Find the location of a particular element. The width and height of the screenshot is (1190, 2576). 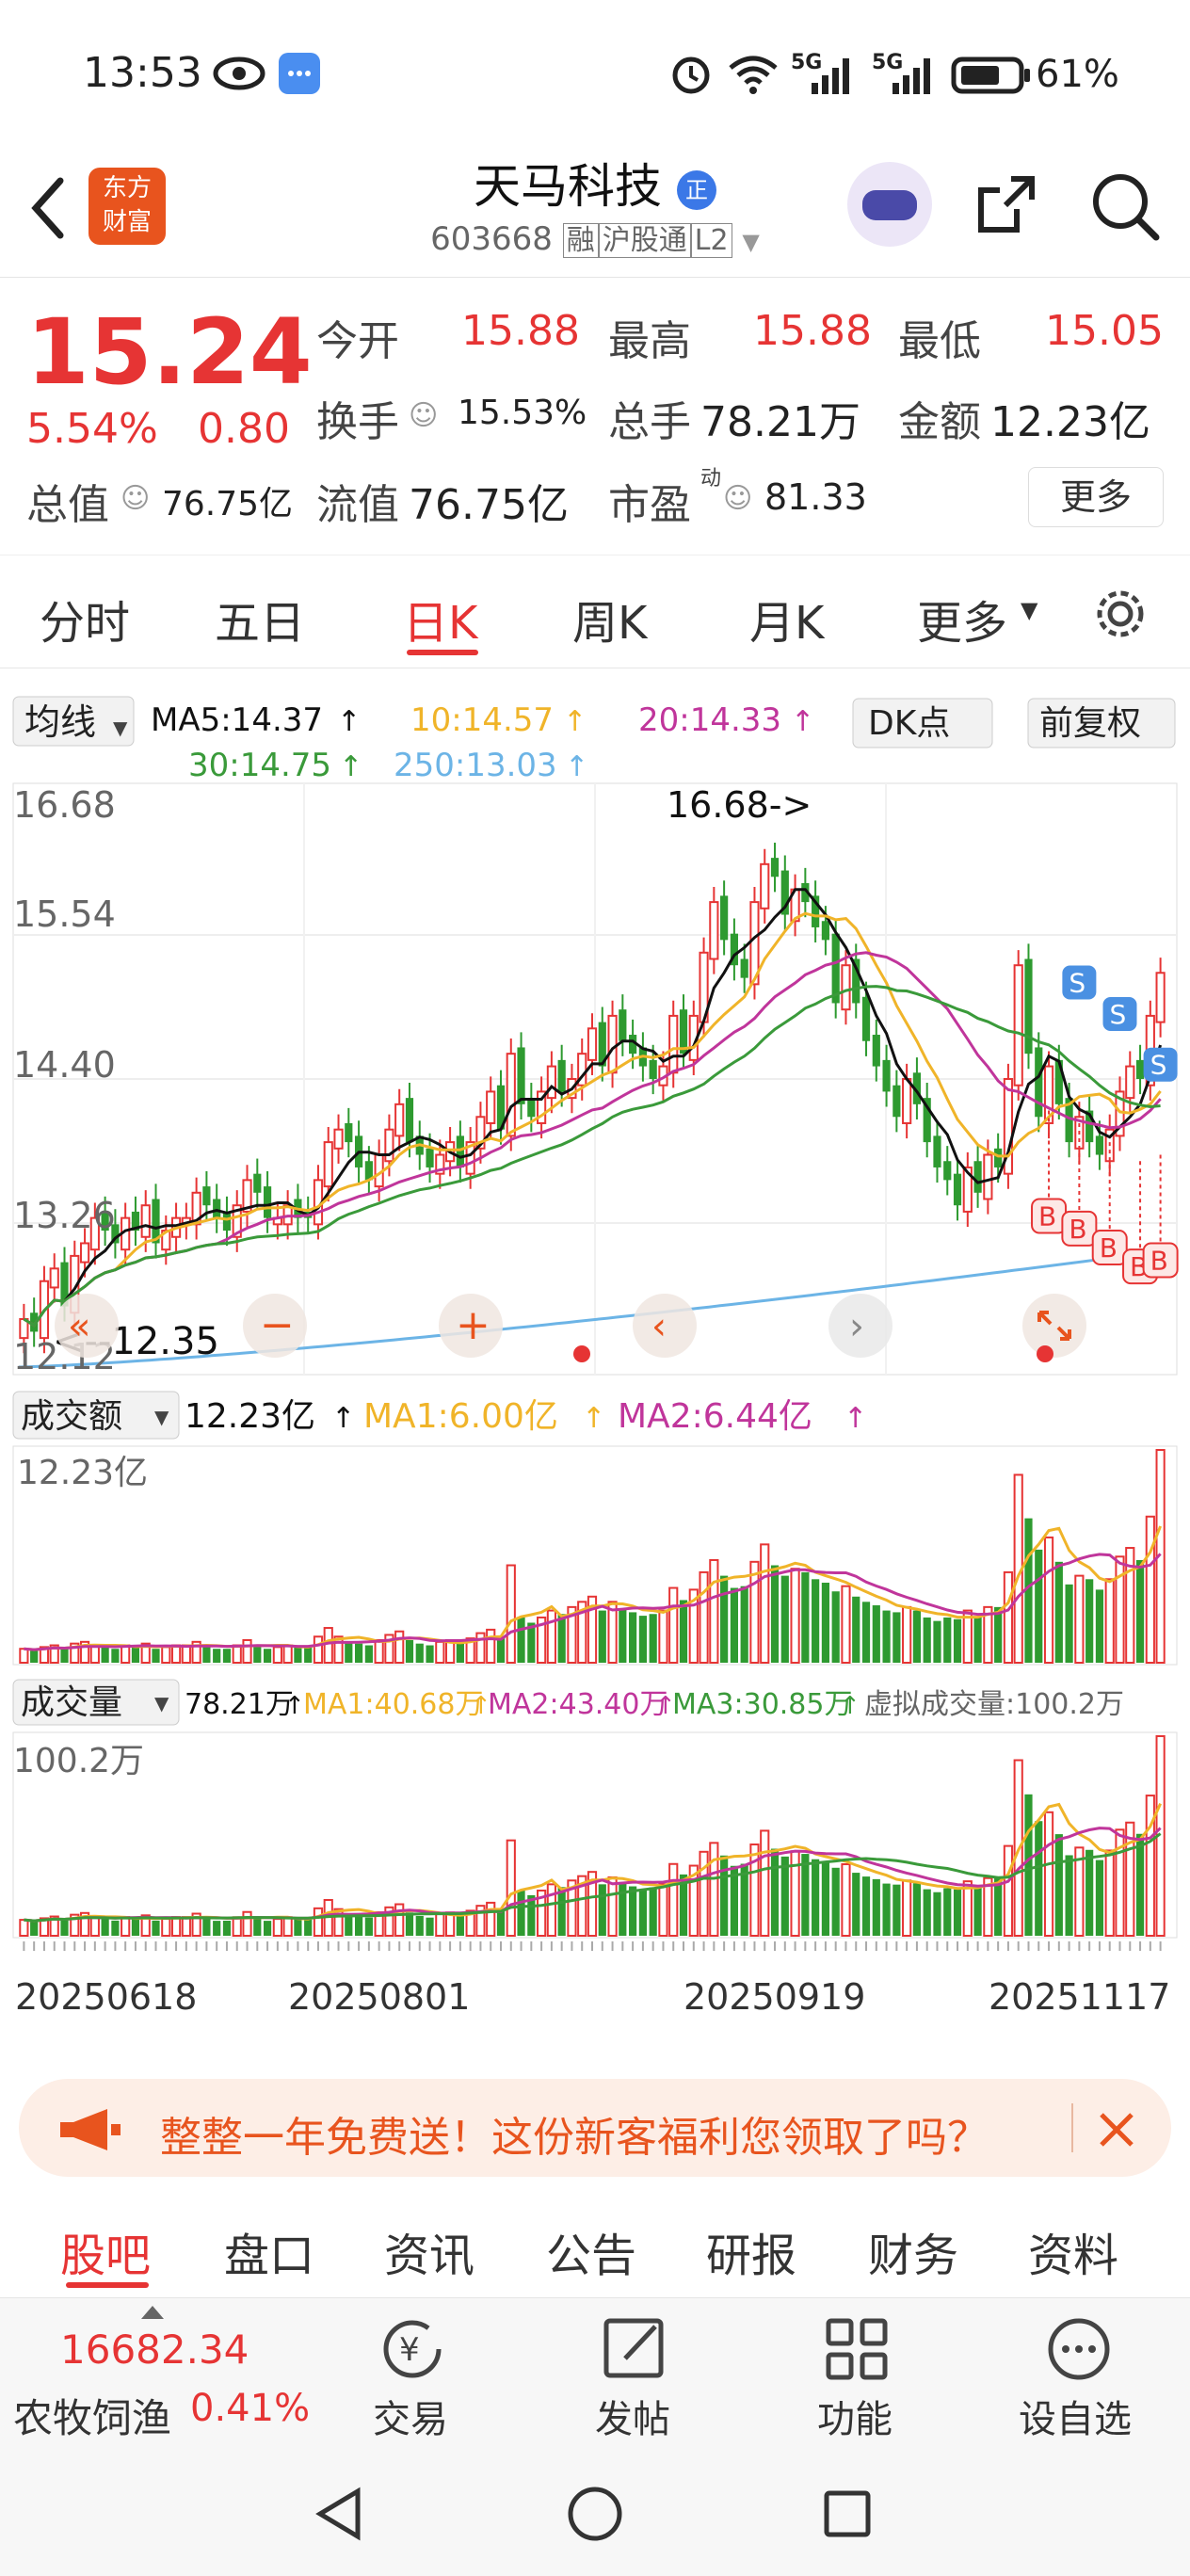

ma-selector: 均线 is located at coordinates (60, 722).